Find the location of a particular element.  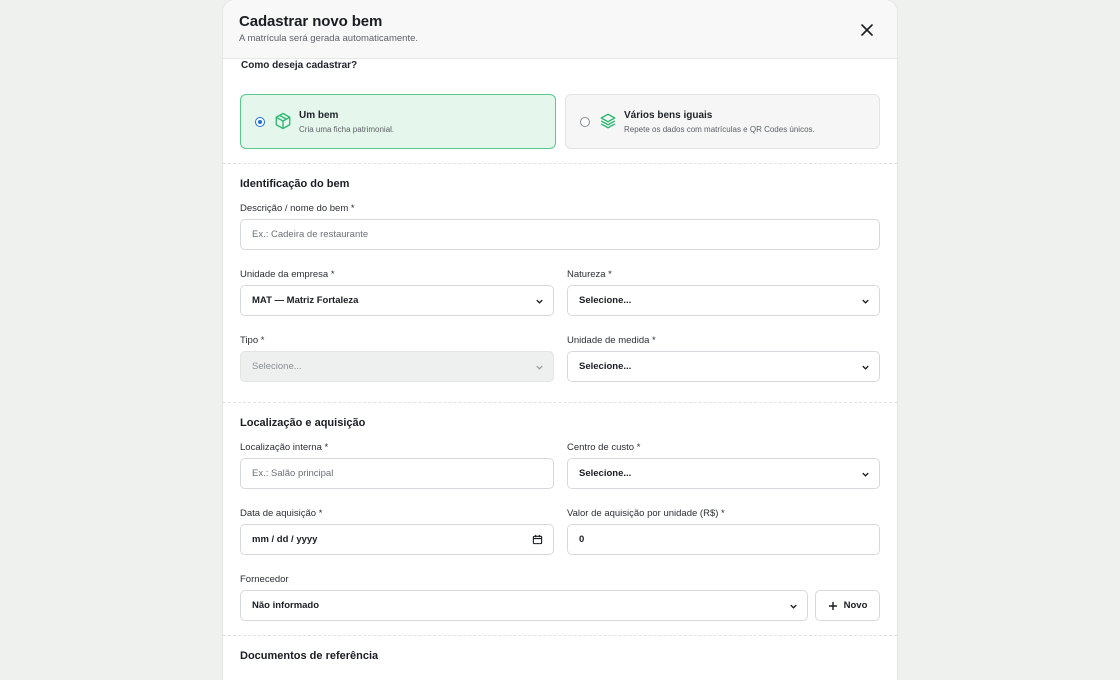

acquisition-value-label: Valor de aquisição por unidade (R$) * is located at coordinates (646, 513).